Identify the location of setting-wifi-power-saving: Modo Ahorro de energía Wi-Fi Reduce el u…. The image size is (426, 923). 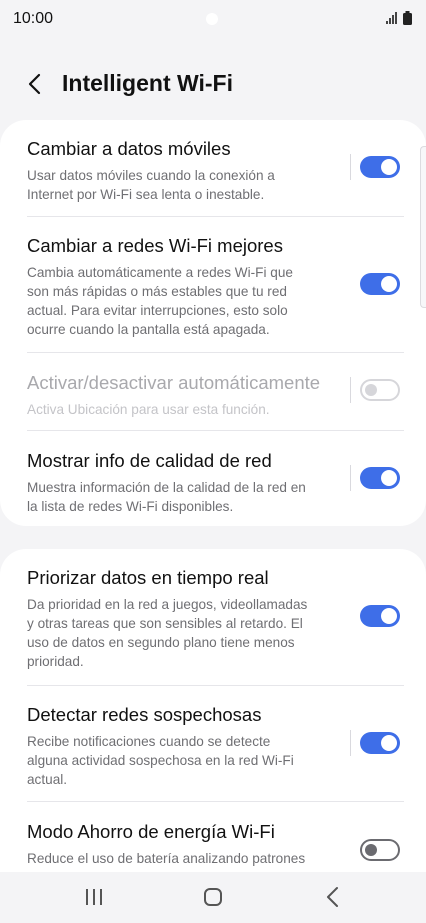
(215, 844).